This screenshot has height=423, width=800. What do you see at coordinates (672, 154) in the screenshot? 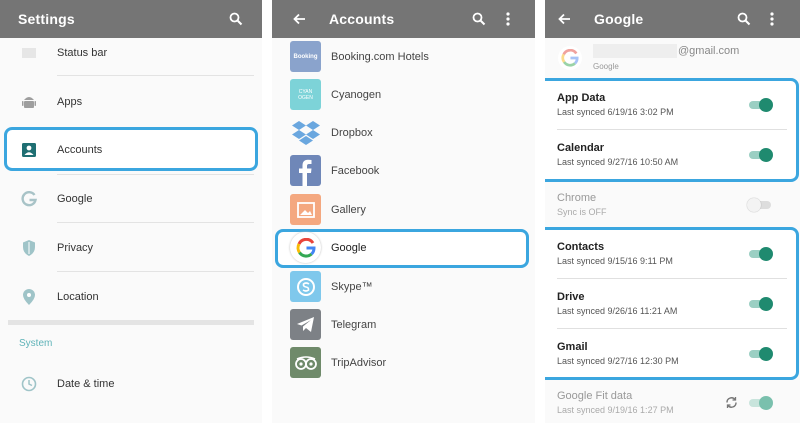
I see `sync-item-calendar: Calendar Last synced 9/27/16 10:50 AM` at bounding box center [672, 154].